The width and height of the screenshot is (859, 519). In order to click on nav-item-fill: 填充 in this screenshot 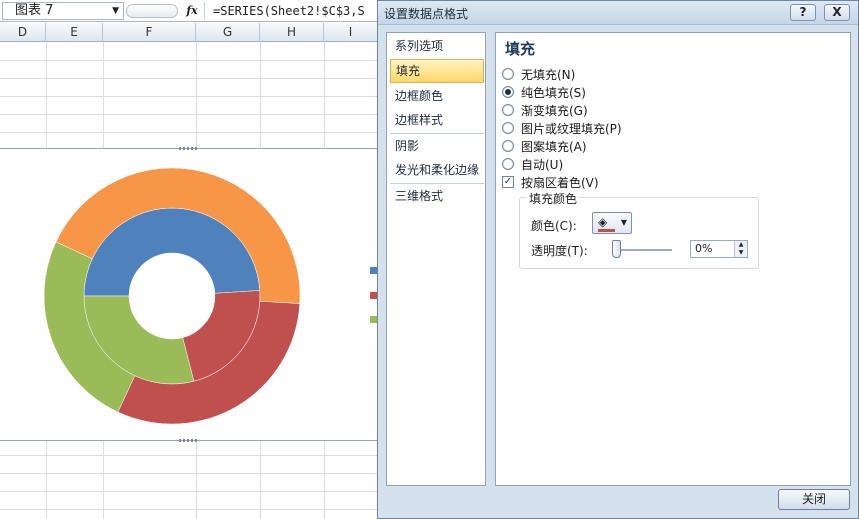, I will do `click(437, 71)`.